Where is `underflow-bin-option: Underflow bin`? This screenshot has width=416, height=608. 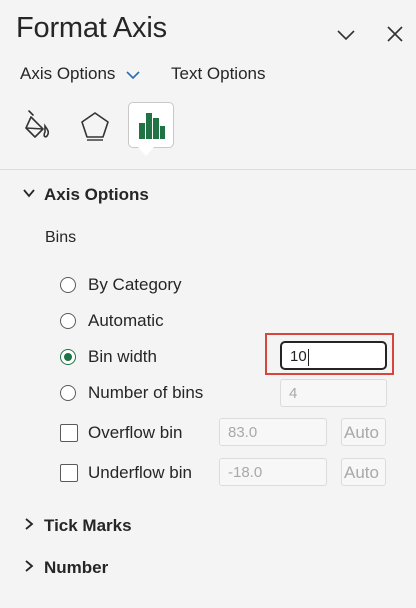 underflow-bin-option: Underflow bin is located at coordinates (126, 473).